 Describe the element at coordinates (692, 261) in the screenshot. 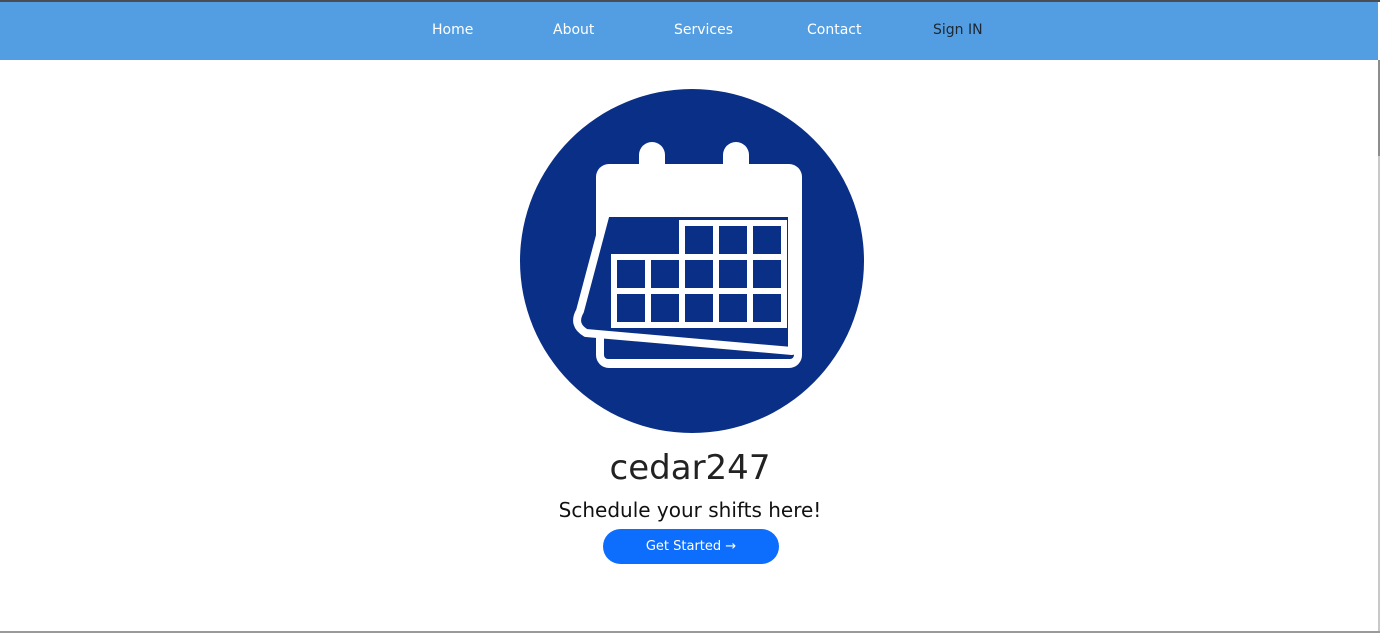

I see `calendar-logo-icon` at that location.